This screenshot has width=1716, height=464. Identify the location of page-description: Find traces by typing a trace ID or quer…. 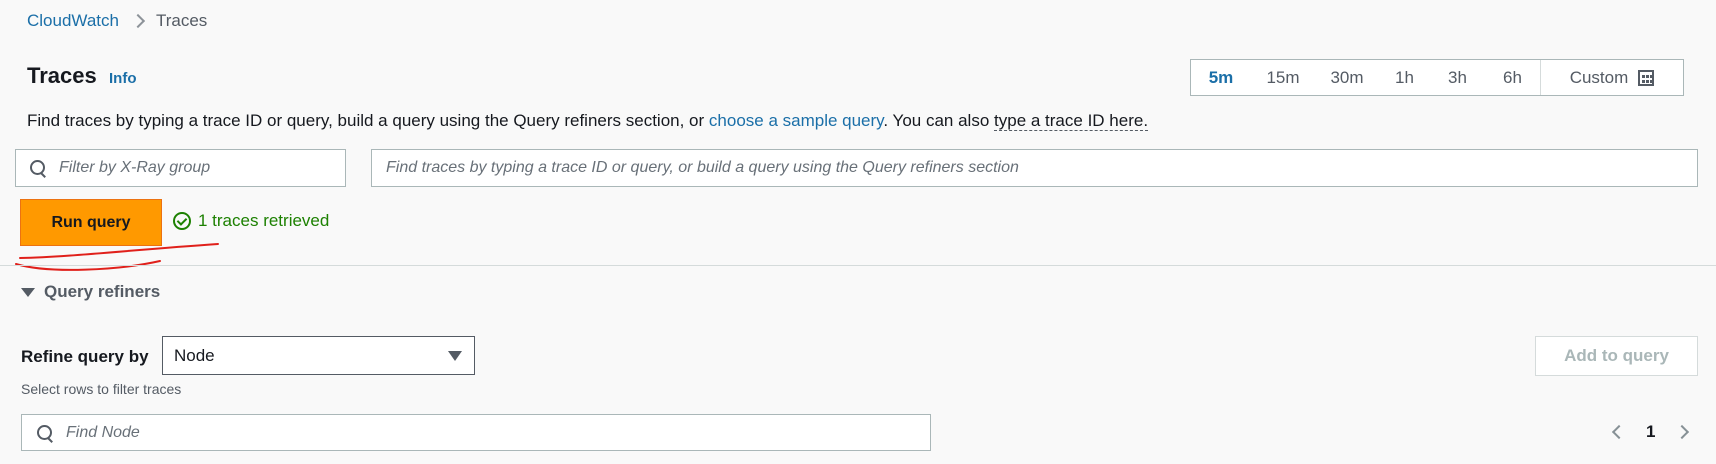
(588, 121).